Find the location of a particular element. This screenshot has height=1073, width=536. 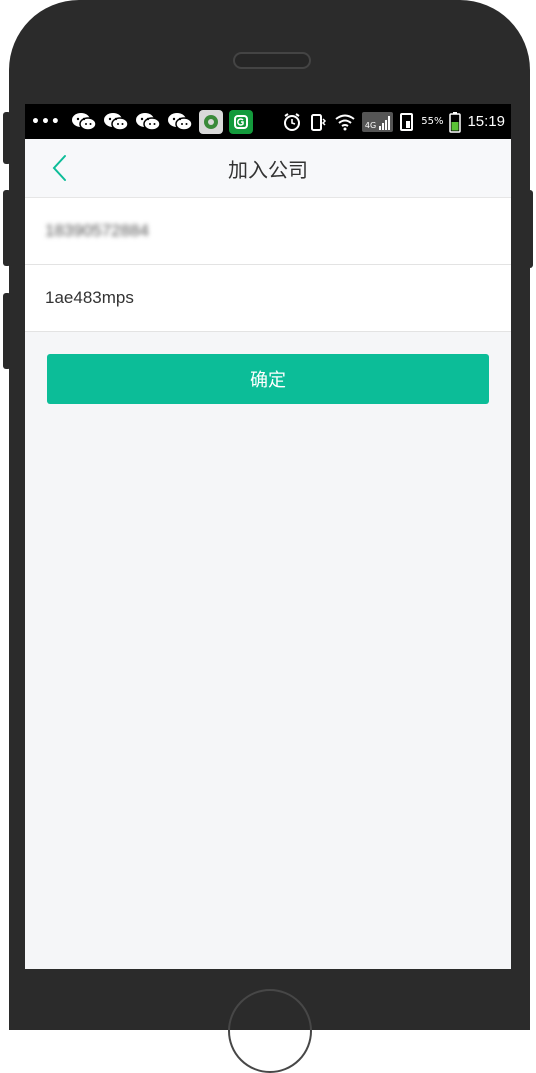

phone-field is located at coordinates (268, 231).